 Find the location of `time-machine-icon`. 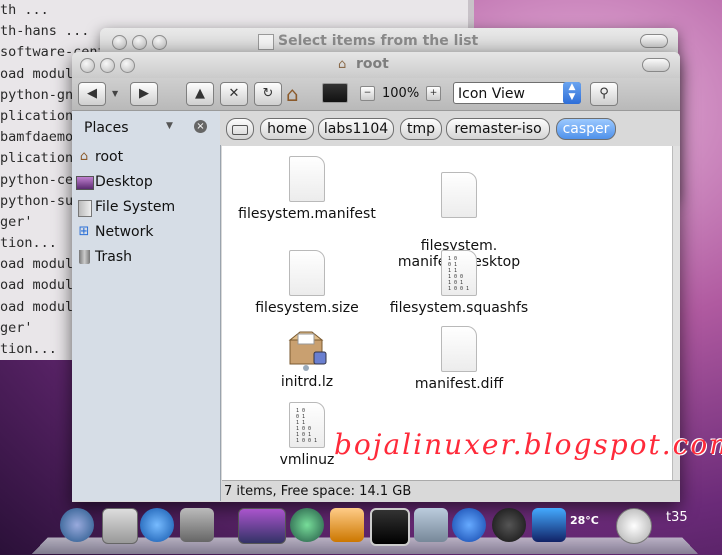

time-machine-icon is located at coordinates (307, 525).